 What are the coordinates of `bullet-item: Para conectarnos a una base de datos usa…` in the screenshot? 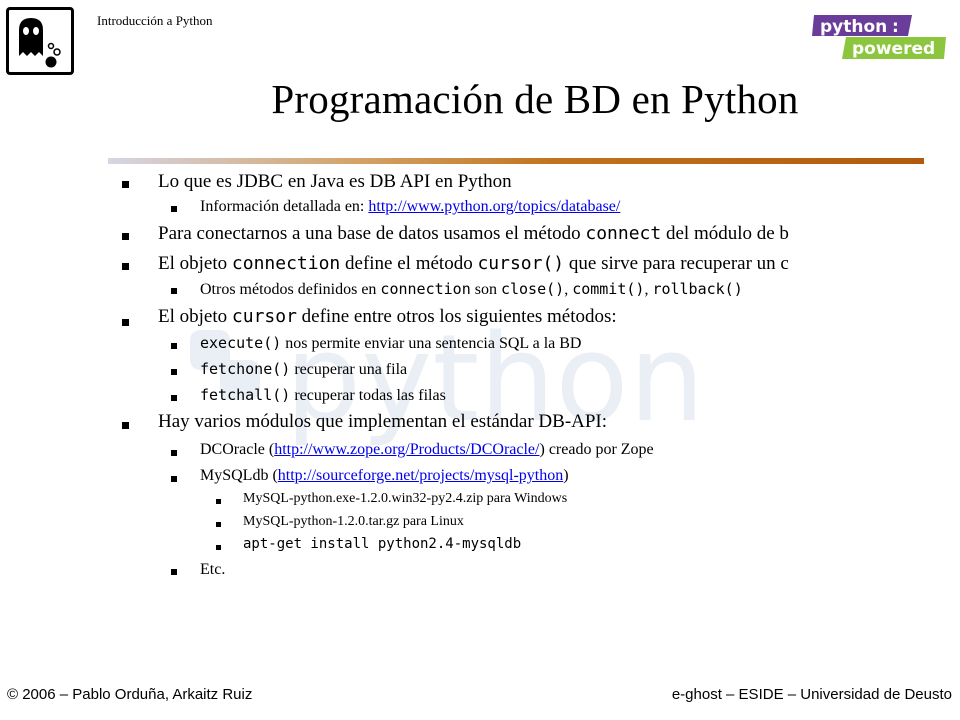 It's located at (473, 233).